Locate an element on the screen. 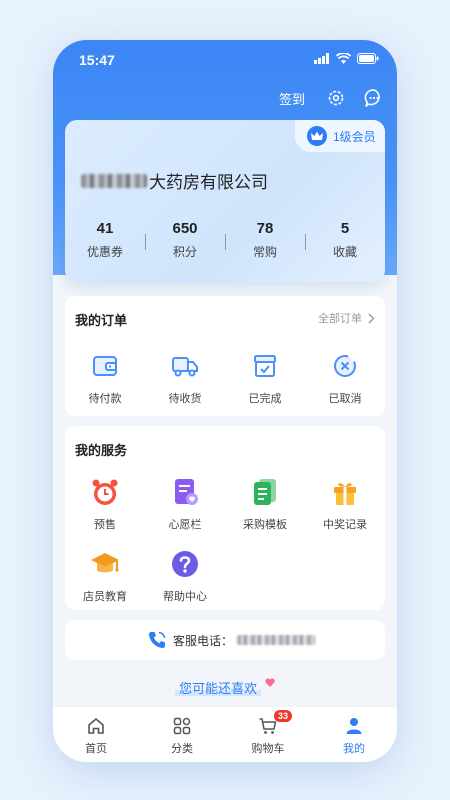 Image resolution: width=450 pixels, height=800 pixels. service-label: 心愿栏 is located at coordinates (185, 525).